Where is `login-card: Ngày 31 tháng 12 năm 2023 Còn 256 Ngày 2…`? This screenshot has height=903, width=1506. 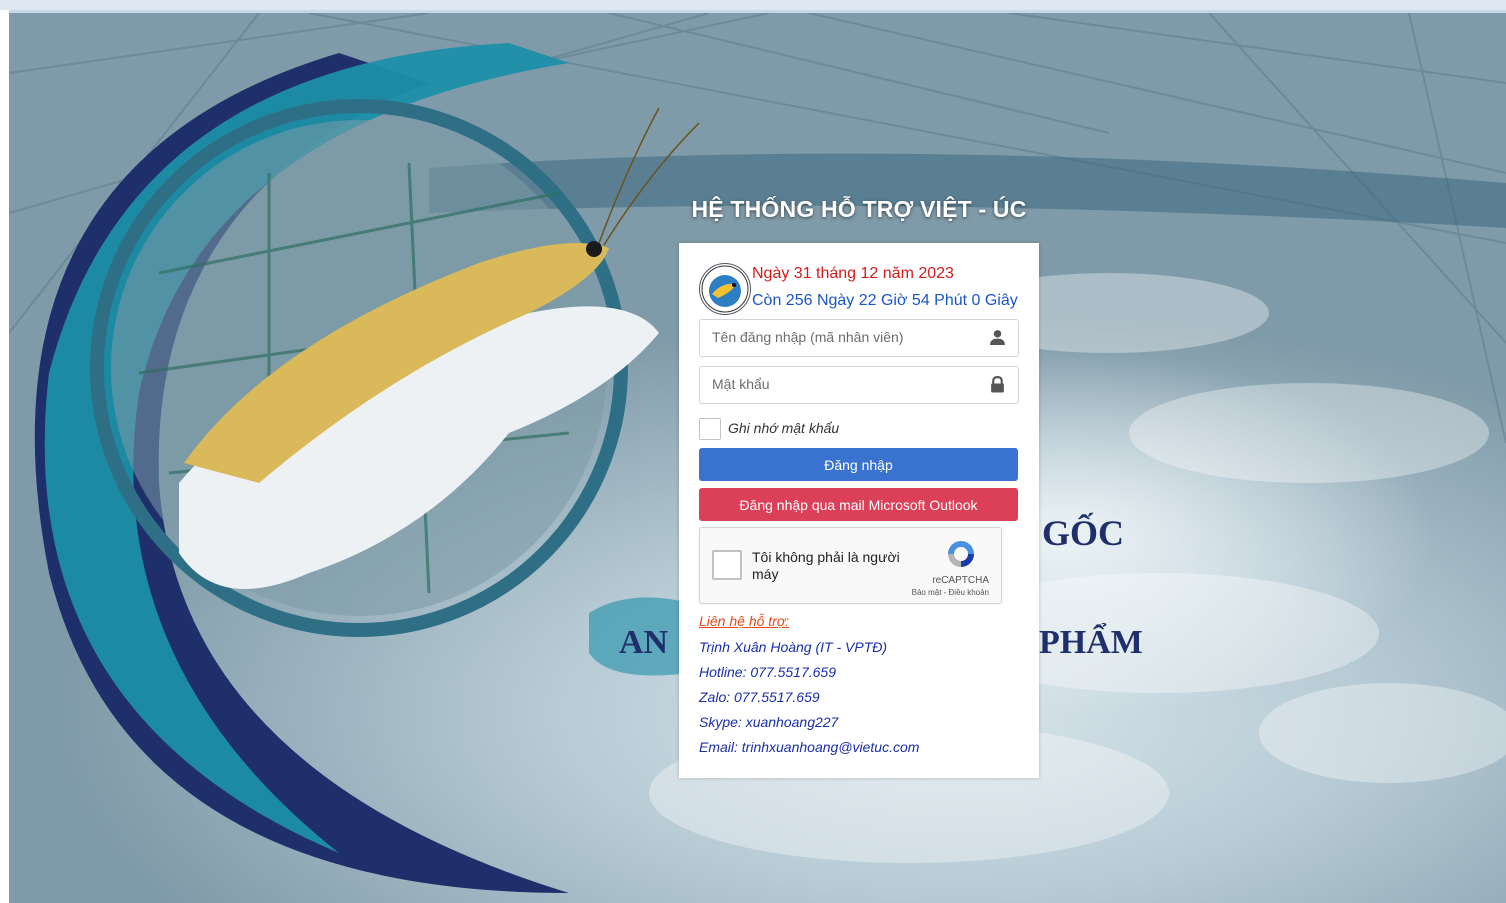 login-card: Ngày 31 tháng 12 năm 2023 Còn 256 Ngày 2… is located at coordinates (859, 510).